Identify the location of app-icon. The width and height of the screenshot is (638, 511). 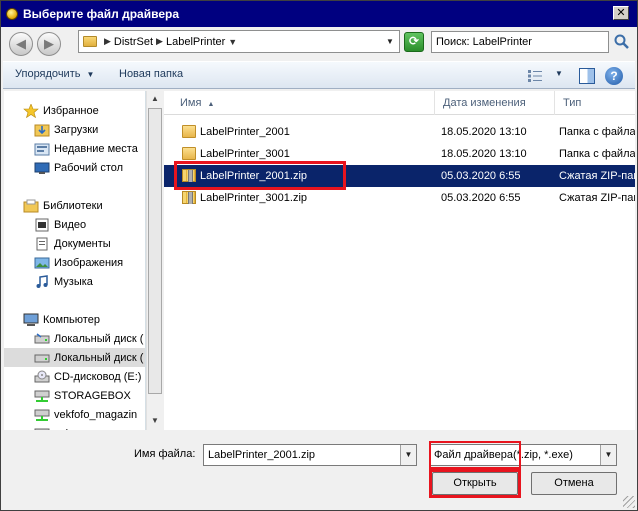
(12, 14).